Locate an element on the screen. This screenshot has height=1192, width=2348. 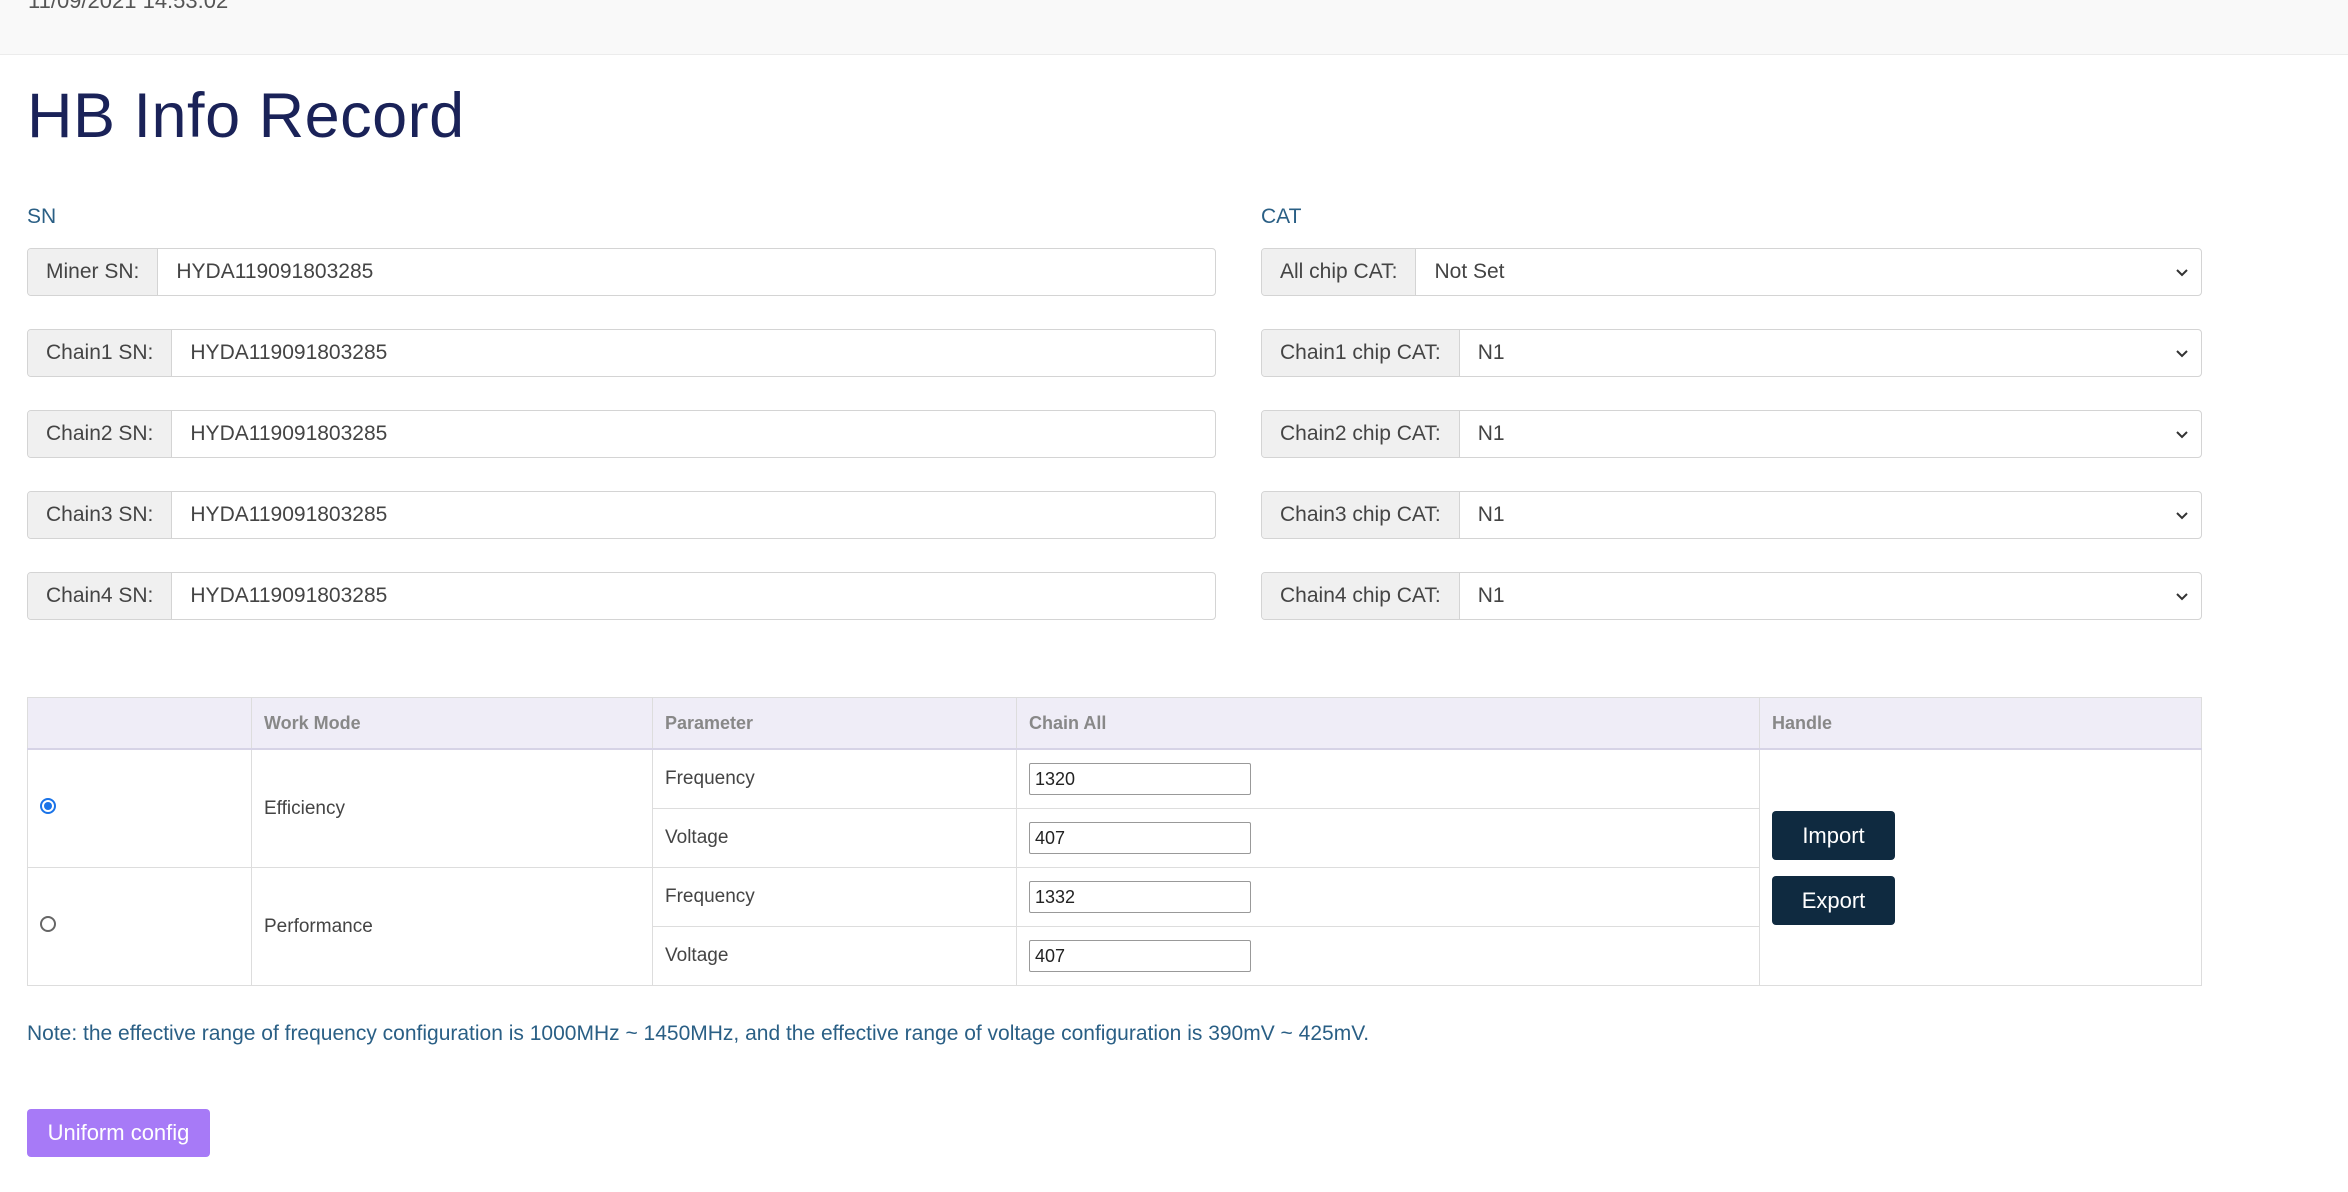
chain3-chip-cat-select: N1 is located at coordinates (1830, 515).